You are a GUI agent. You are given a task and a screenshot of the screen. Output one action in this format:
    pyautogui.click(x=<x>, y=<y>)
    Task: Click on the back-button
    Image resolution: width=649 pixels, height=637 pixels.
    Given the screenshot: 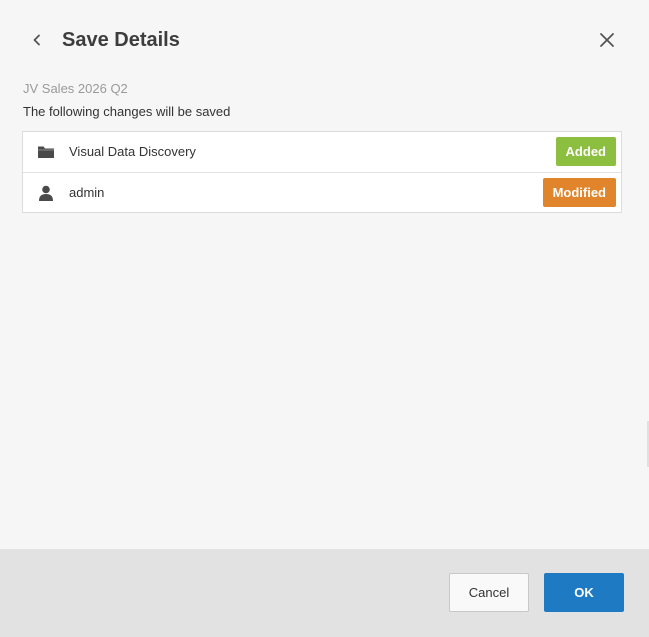 What is the action you would take?
    pyautogui.click(x=37, y=40)
    